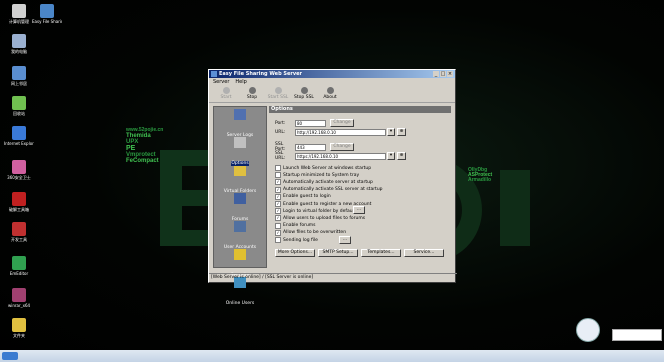  What do you see at coordinates (240, 123) in the screenshot?
I see `nav-item: Server Logs` at bounding box center [240, 123].